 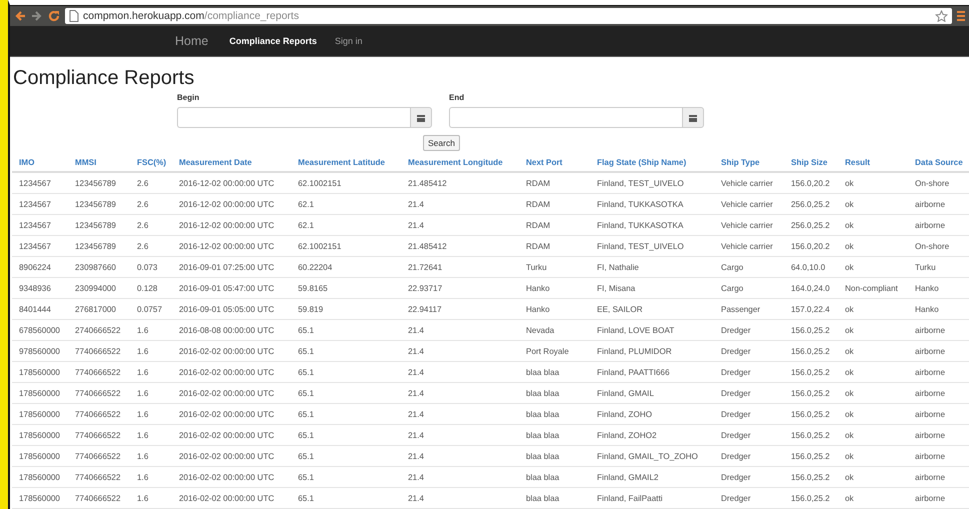 I want to click on table-cell: 0.073, so click(x=151, y=267).